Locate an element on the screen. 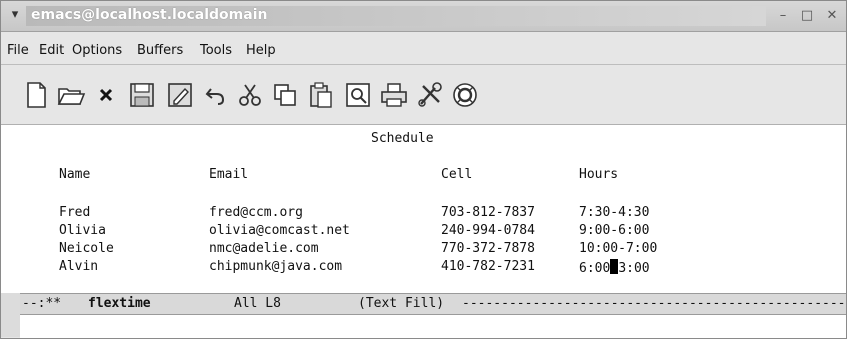 The height and width of the screenshot is (339, 847). minimize-button: – is located at coordinates (783, 16).